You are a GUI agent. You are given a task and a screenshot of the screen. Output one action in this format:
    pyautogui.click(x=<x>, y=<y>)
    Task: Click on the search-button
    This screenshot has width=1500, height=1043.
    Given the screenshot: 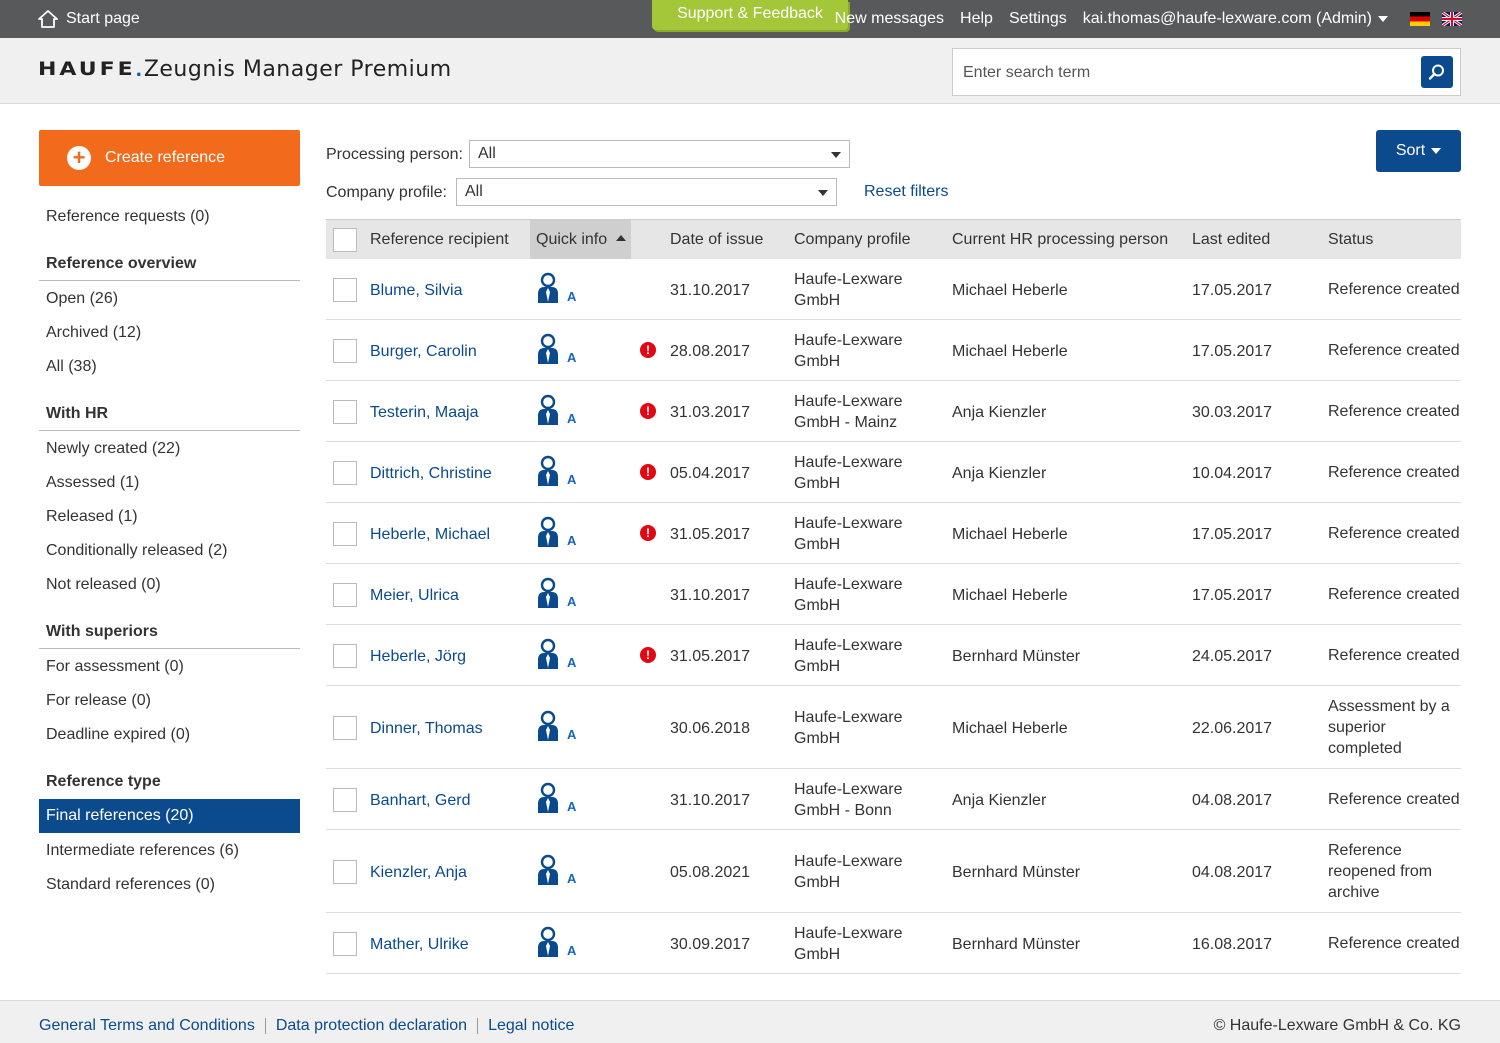 What is the action you would take?
    pyautogui.click(x=1437, y=72)
    